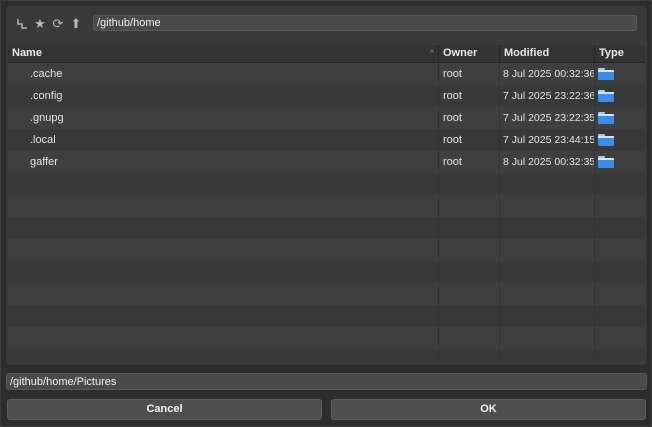 The height and width of the screenshot is (427, 652). Describe the element at coordinates (488, 409) in the screenshot. I see `ok-button: OK` at that location.